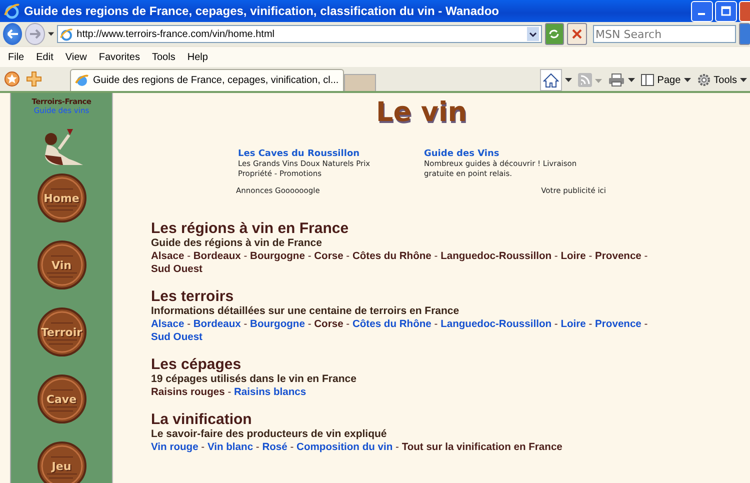 The height and width of the screenshot is (483, 750). I want to click on category-link: Côtes du Rhône, so click(392, 324).